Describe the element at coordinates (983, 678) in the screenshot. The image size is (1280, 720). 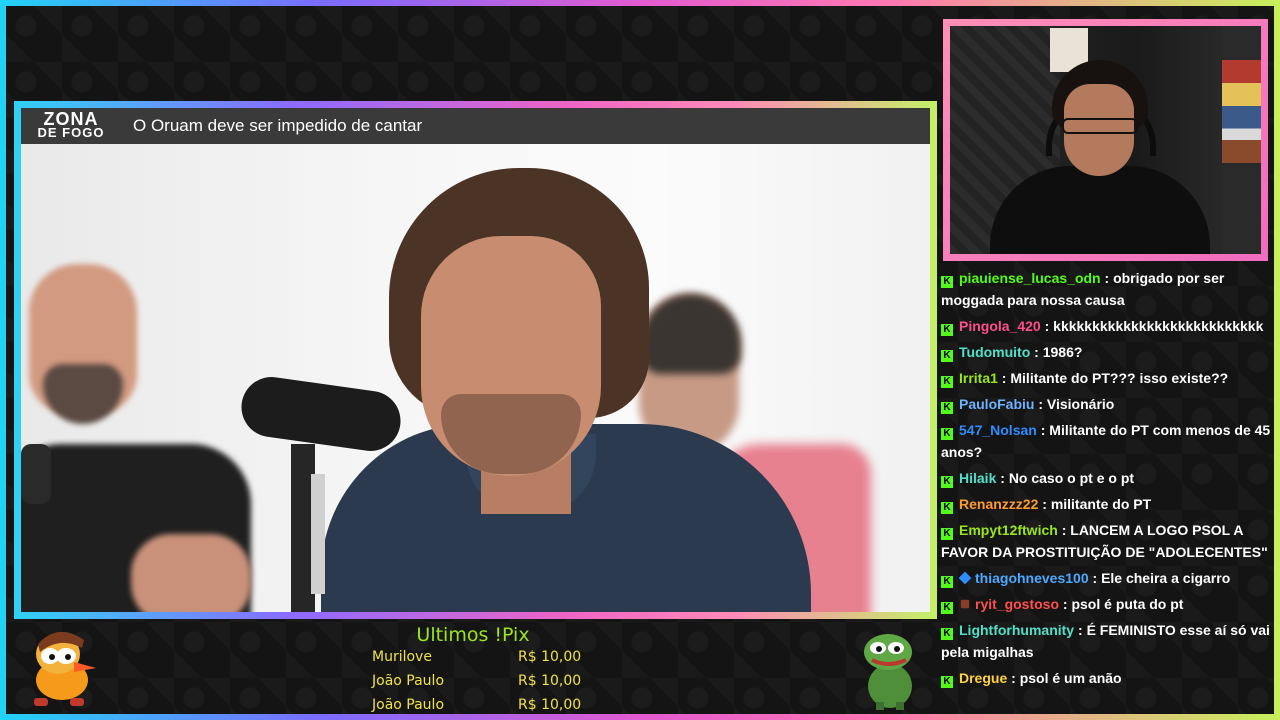
I see `chat-username: Dregue` at that location.